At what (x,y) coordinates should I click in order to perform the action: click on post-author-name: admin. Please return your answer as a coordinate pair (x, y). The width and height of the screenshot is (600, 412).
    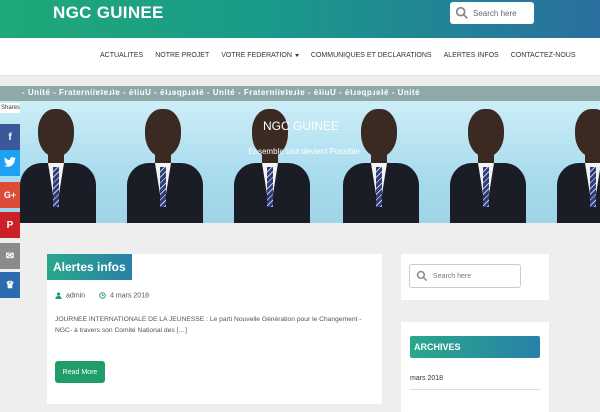
    Looking at the image, I should click on (76, 296).